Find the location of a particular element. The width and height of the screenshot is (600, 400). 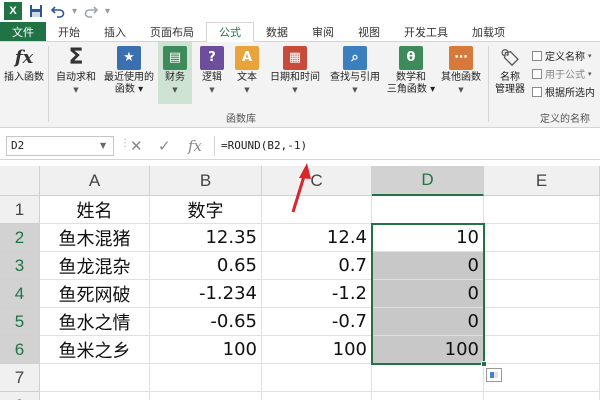

column-header-d: D is located at coordinates (428, 181).